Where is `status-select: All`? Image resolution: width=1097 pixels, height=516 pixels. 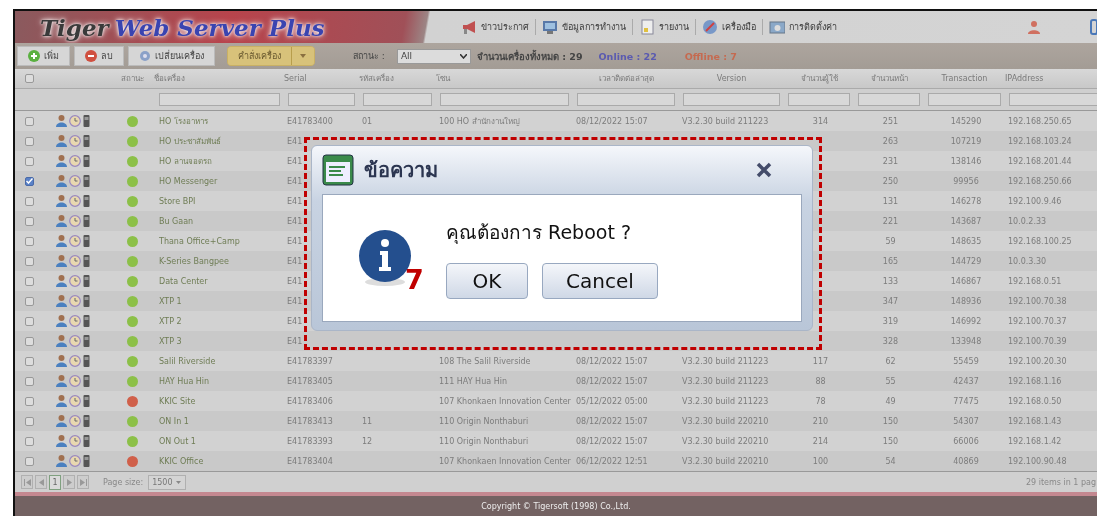
status-select: All is located at coordinates (433, 56).